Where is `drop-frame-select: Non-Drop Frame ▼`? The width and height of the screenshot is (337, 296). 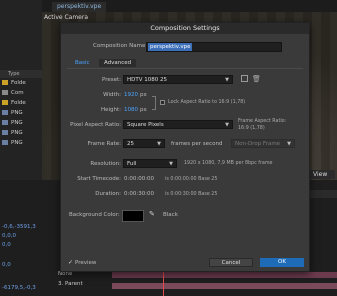 drop-frame-select: Non-Drop Frame ▼ is located at coordinates (263, 143).